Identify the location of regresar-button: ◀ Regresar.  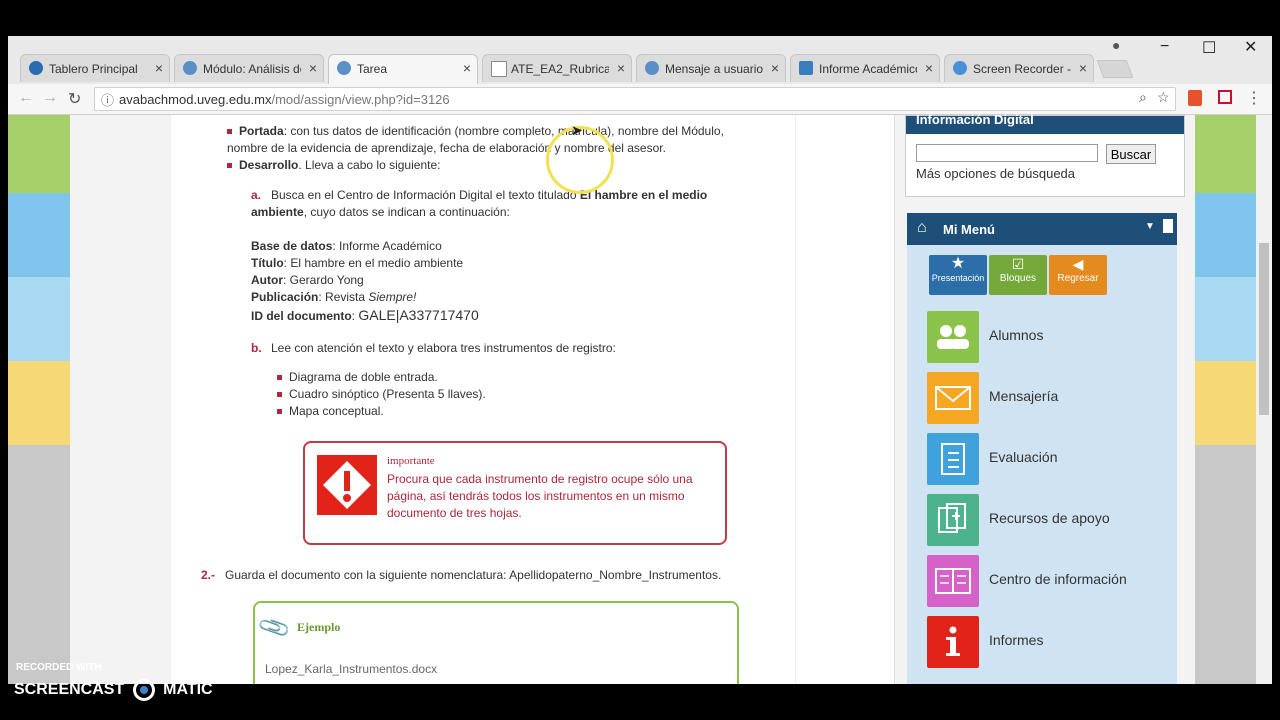
(1078, 275).